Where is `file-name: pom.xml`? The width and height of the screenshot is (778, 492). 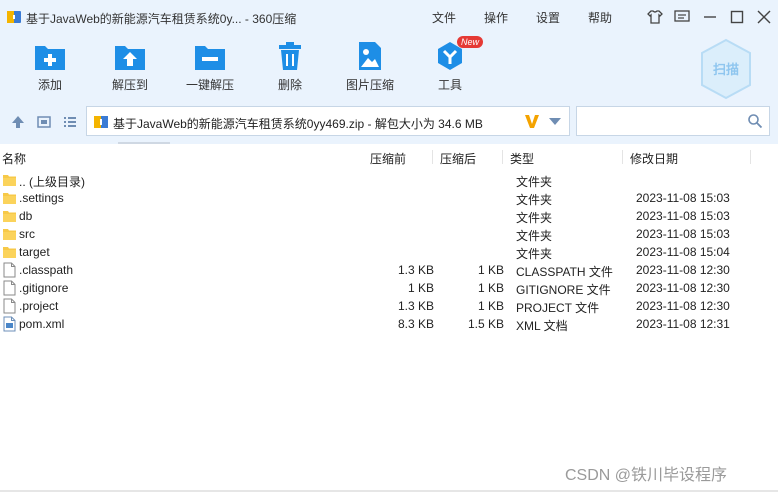 file-name: pom.xml is located at coordinates (42, 324).